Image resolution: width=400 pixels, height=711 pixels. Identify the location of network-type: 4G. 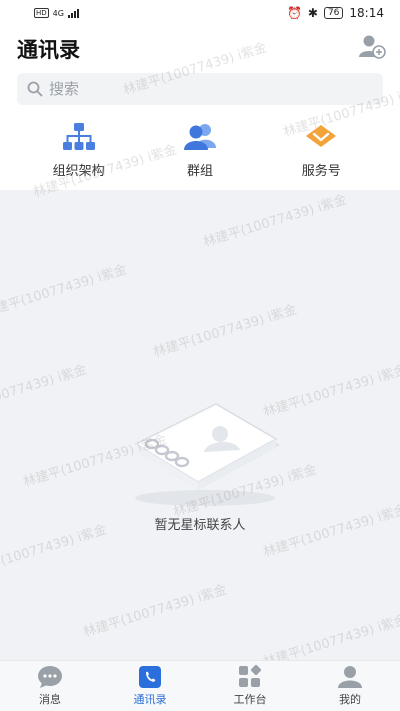
(58, 13).